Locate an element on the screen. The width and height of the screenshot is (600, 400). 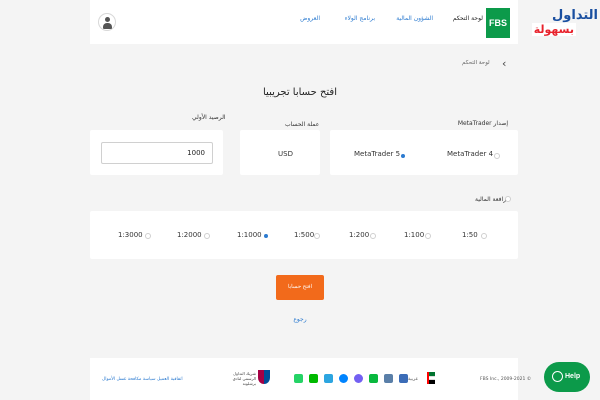
chat-bubble-icon is located at coordinates (557, 376).